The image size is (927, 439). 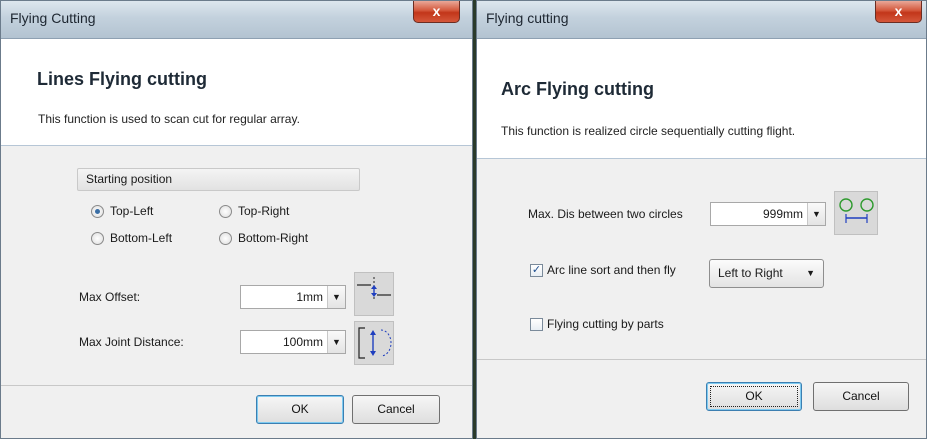 I want to click on checkbox-icon, so click(x=536, y=324).